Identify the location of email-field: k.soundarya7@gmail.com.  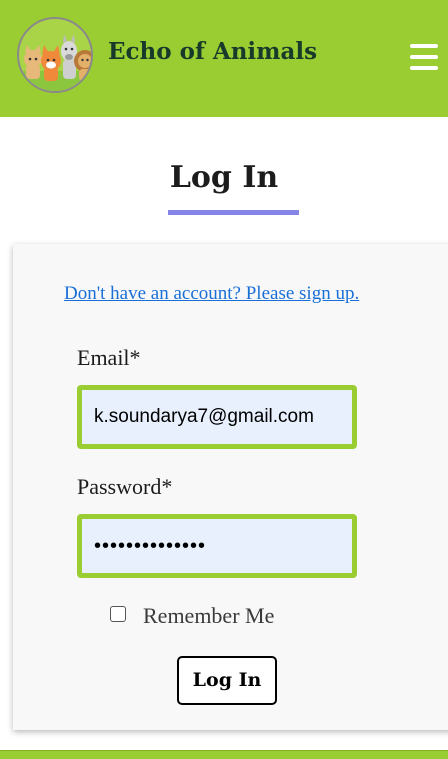
(217, 417).